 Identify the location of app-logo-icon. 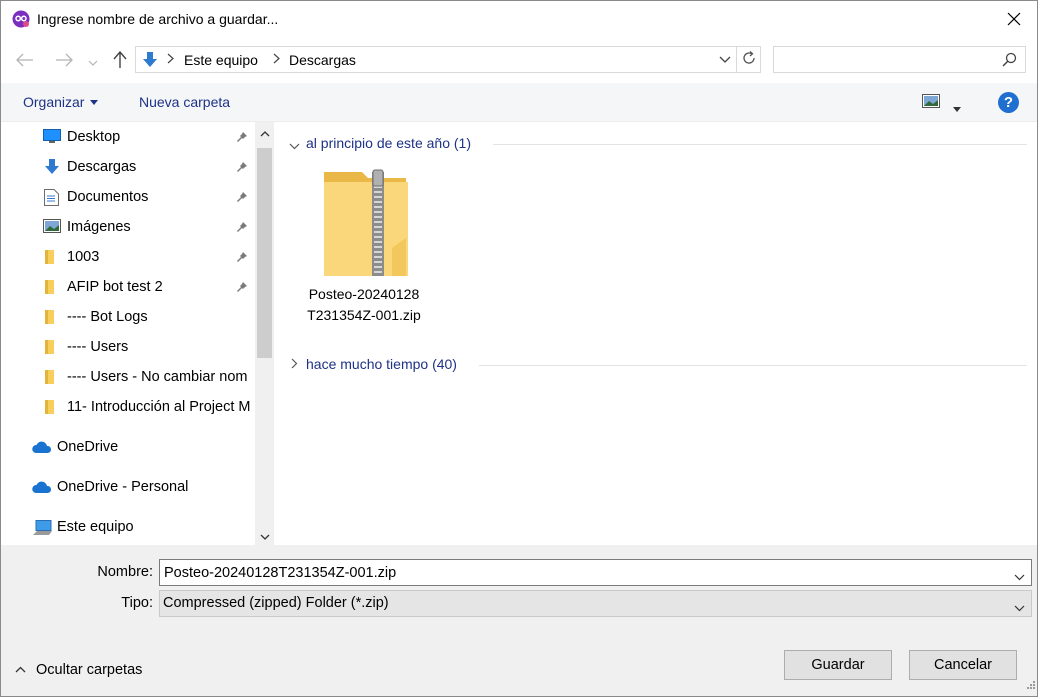
(21, 19).